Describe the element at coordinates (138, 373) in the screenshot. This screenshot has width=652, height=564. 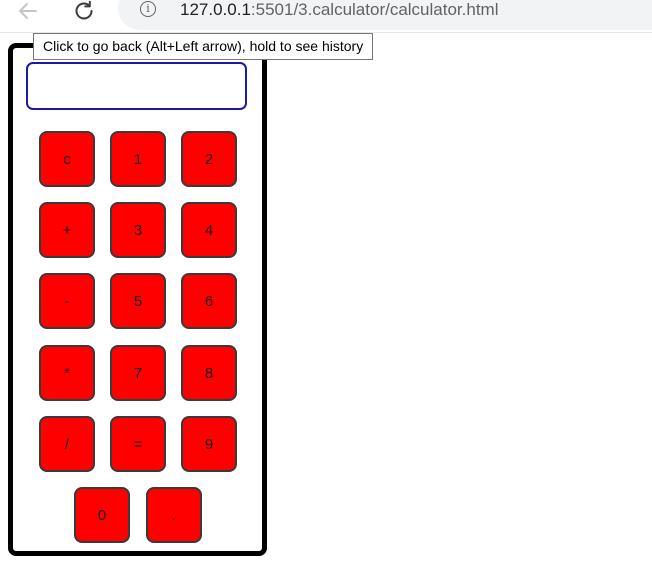
I see `digit-7-button: 7` at that location.